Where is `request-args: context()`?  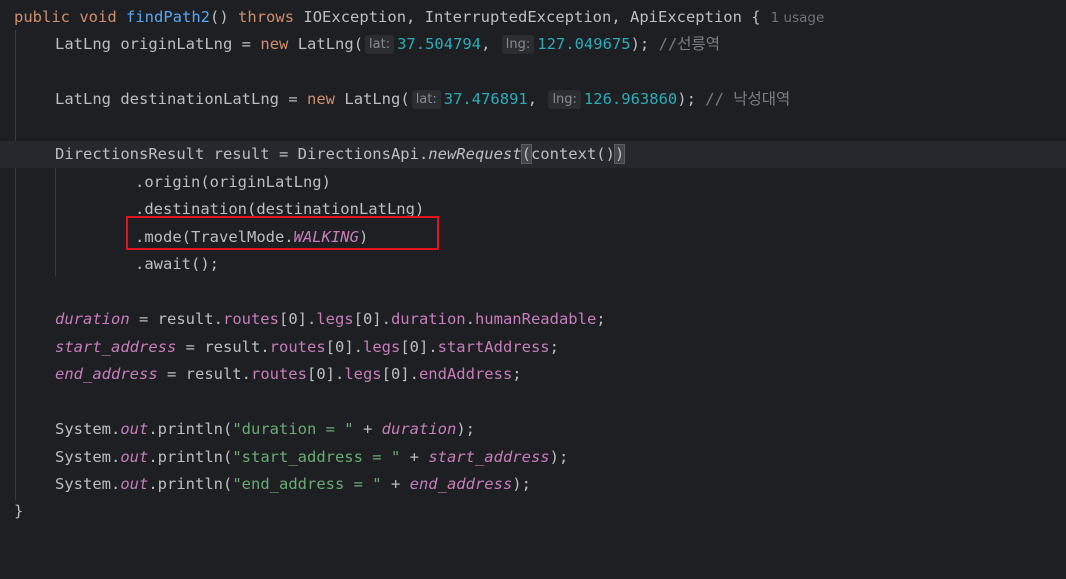
request-args: context() is located at coordinates (572, 154).